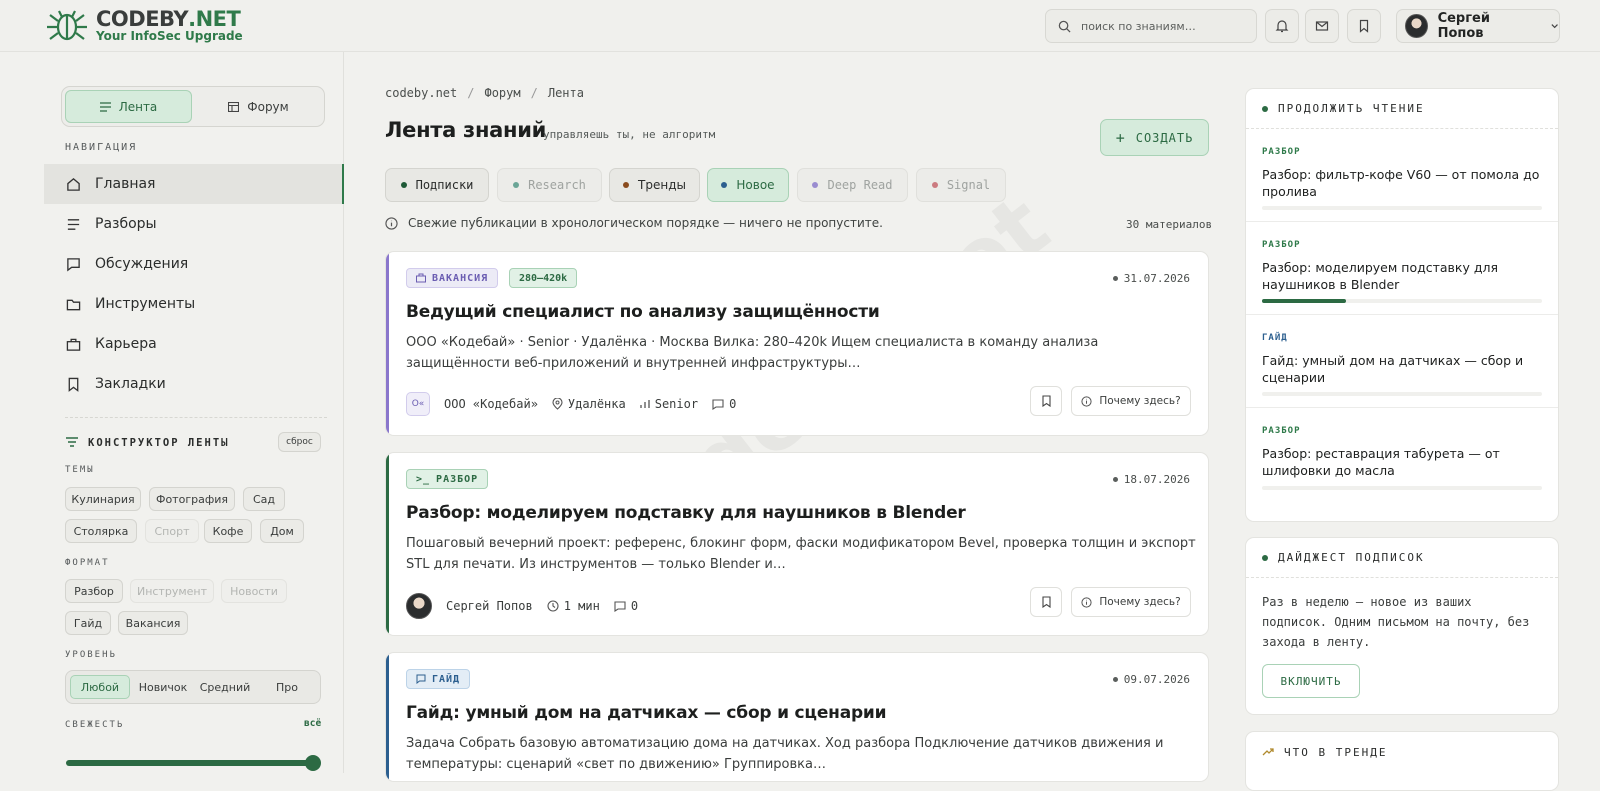 The height and width of the screenshot is (791, 1600). Describe the element at coordinates (153, 623) in the screenshot. I see `format-chip: Вакансия` at that location.